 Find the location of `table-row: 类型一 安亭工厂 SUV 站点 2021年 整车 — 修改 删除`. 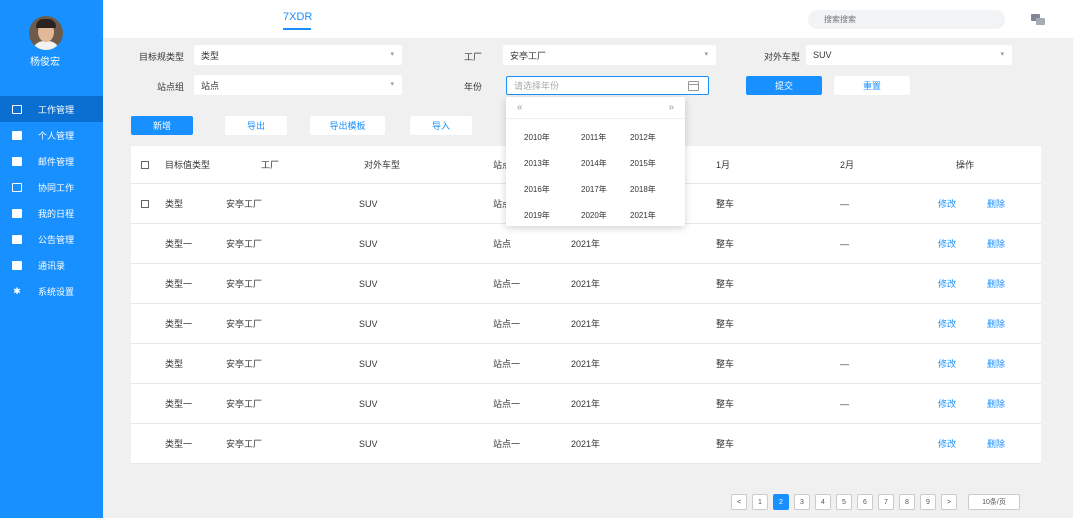

table-row: 类型一 安亭工厂 SUV 站点 2021年 整车 — 修改 删除 is located at coordinates (586, 244).